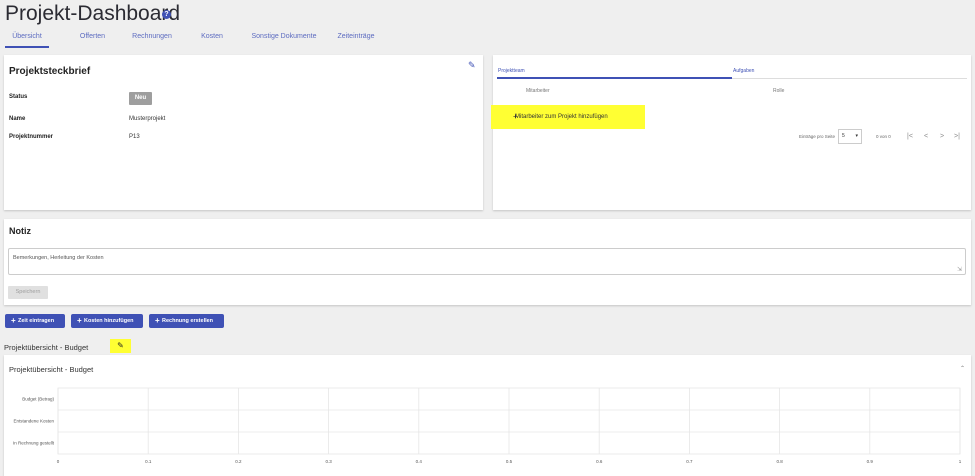 The width and height of the screenshot is (975, 476). I want to click on chevron-down-icon: ▾, so click(856, 136).